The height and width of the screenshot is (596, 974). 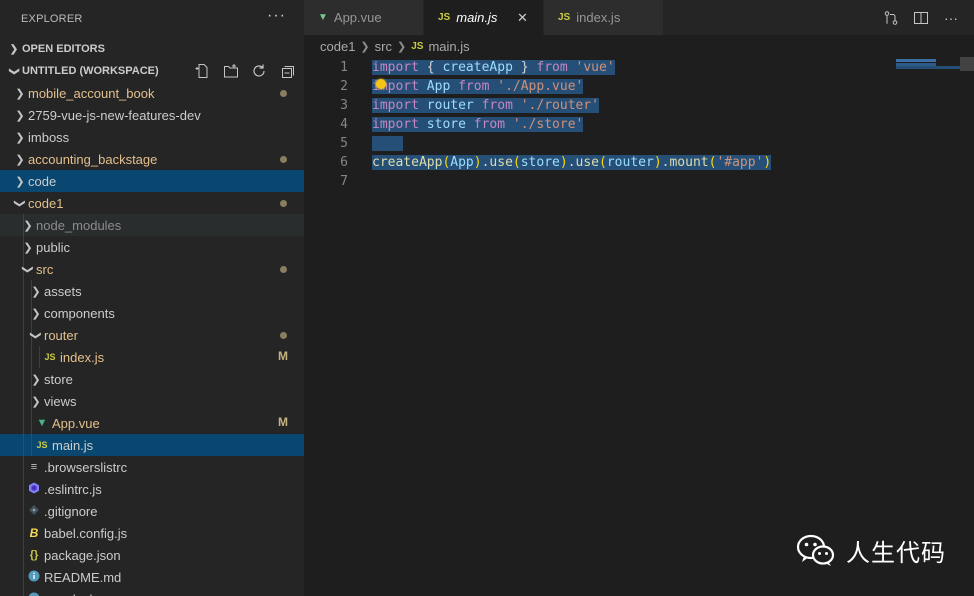 I want to click on tree-folder: ❯ node_modules, so click(x=152, y=225).